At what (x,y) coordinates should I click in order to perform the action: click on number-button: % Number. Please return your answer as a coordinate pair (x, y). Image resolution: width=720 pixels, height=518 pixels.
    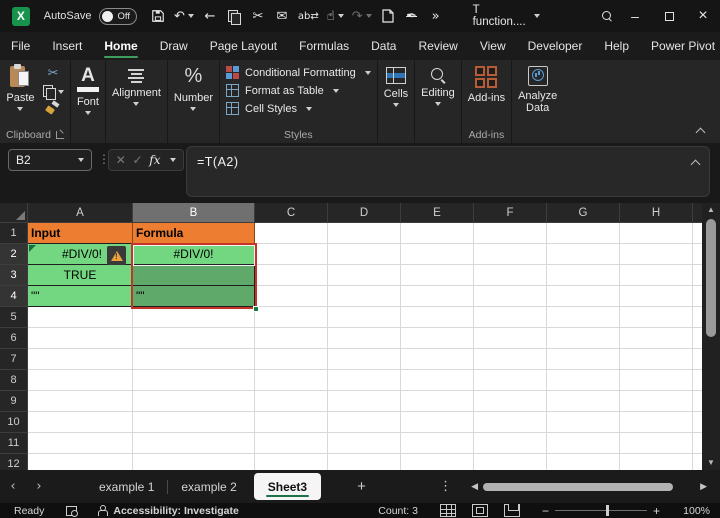
    Looking at the image, I should click on (193, 87).